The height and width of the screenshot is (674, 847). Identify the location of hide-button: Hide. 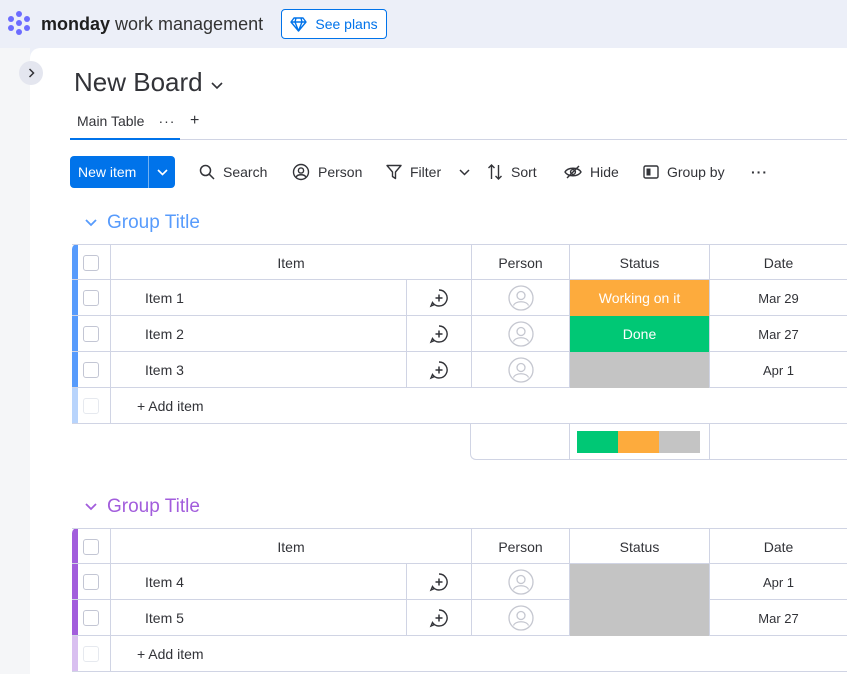
(591, 172).